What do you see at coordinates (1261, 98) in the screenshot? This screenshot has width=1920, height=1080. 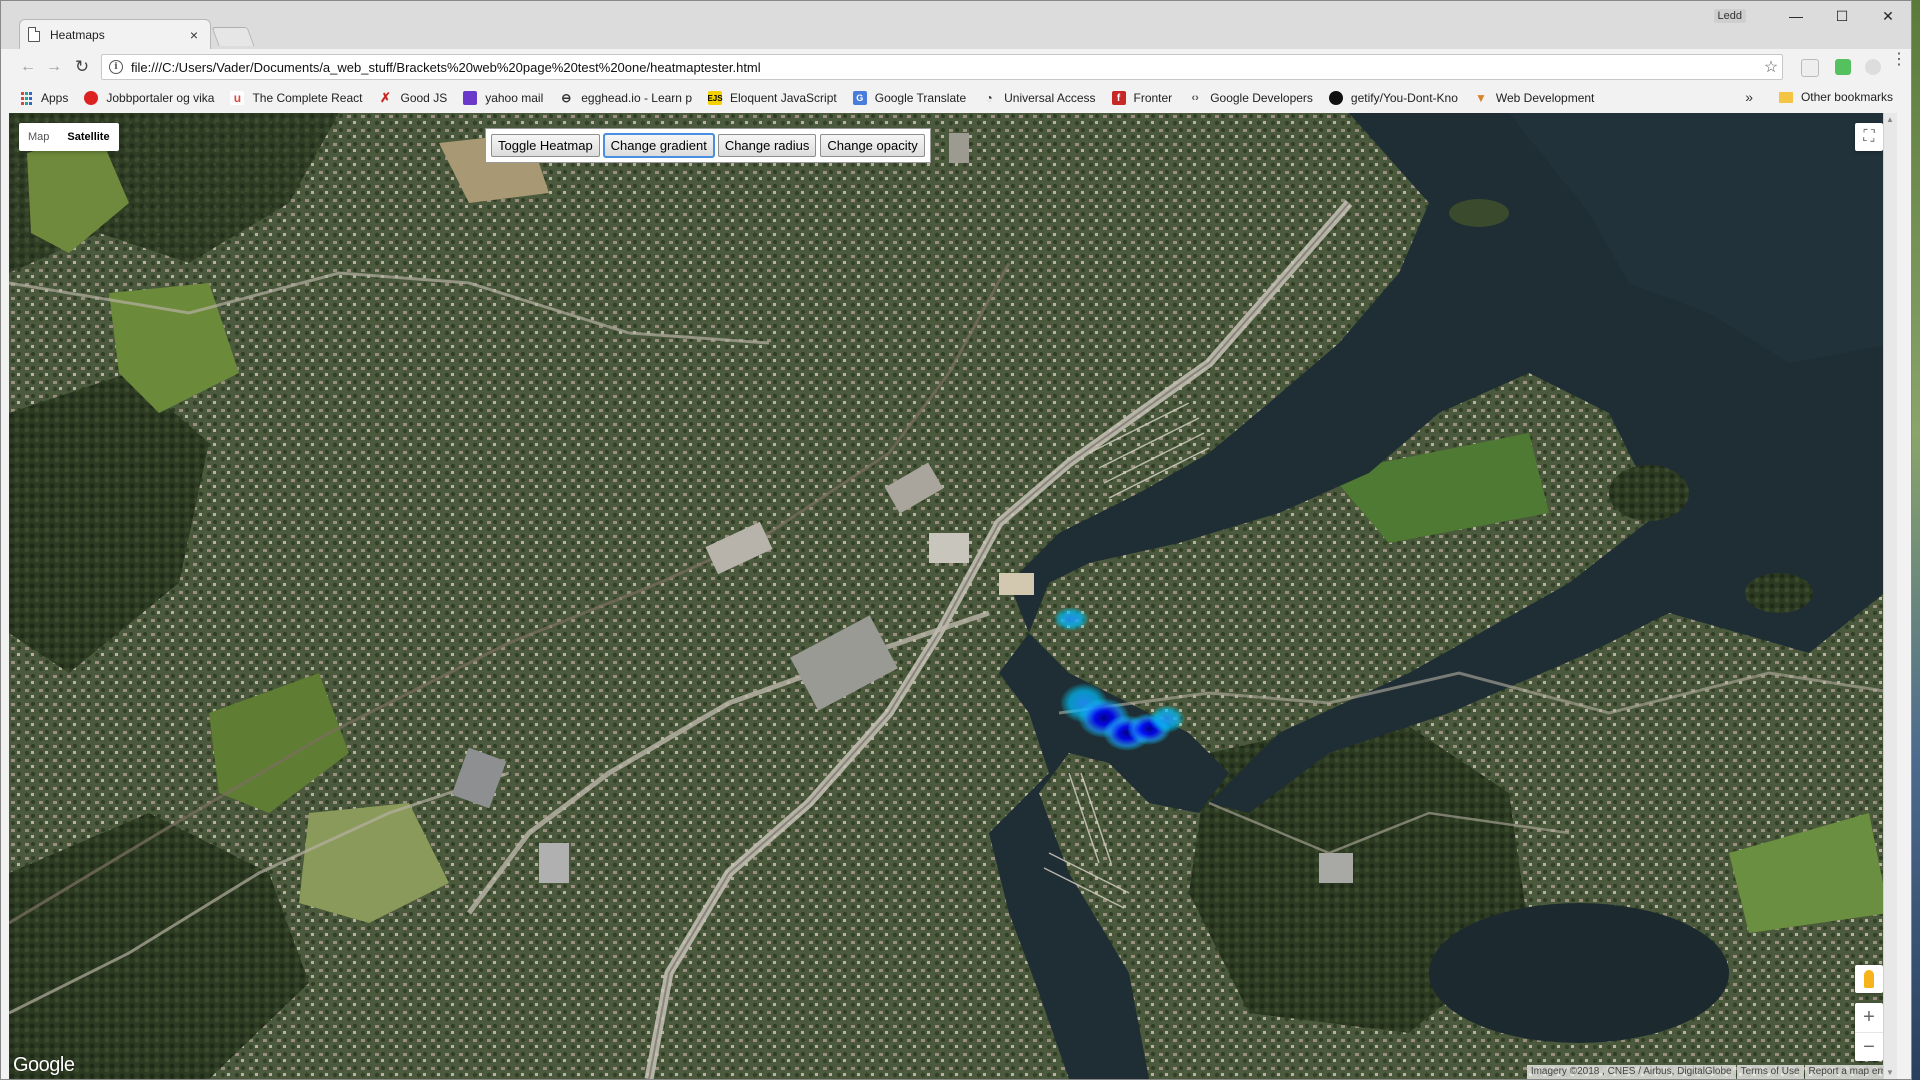 I see `bookmark-label: Google Developers` at bounding box center [1261, 98].